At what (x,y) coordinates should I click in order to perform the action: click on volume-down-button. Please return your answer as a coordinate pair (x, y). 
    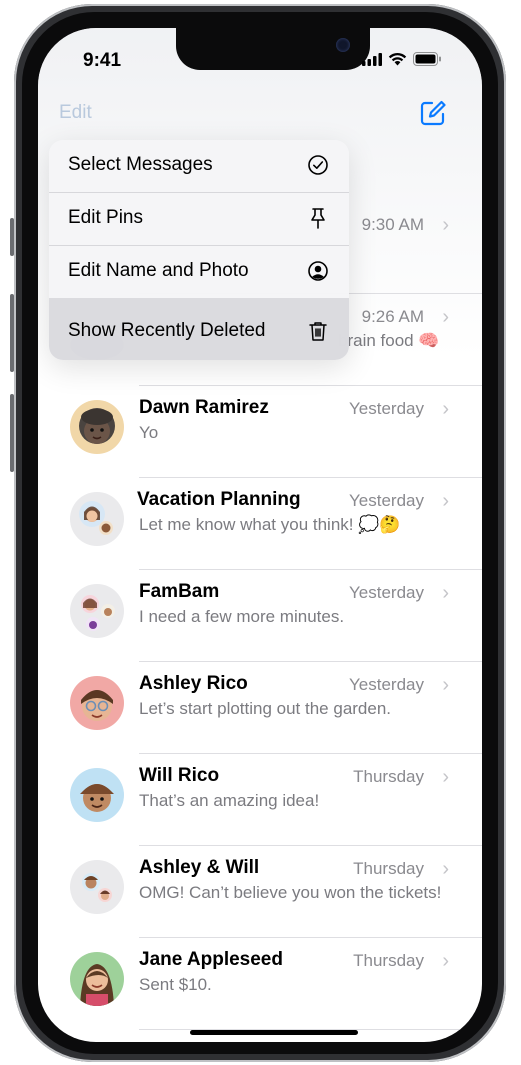
    Looking at the image, I should click on (12, 433).